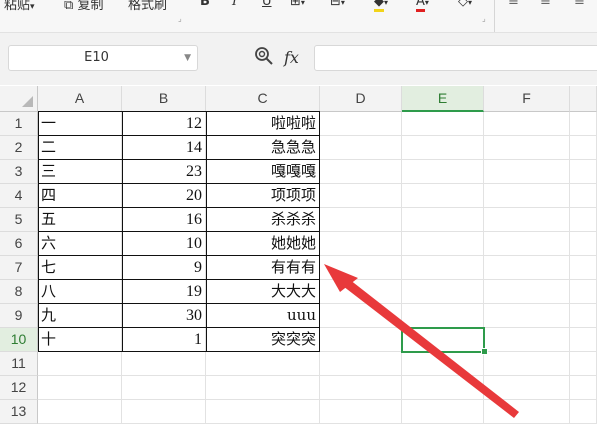 The height and width of the screenshot is (438, 597). Describe the element at coordinates (263, 244) in the screenshot. I see `cell-c6: 她她她` at that location.